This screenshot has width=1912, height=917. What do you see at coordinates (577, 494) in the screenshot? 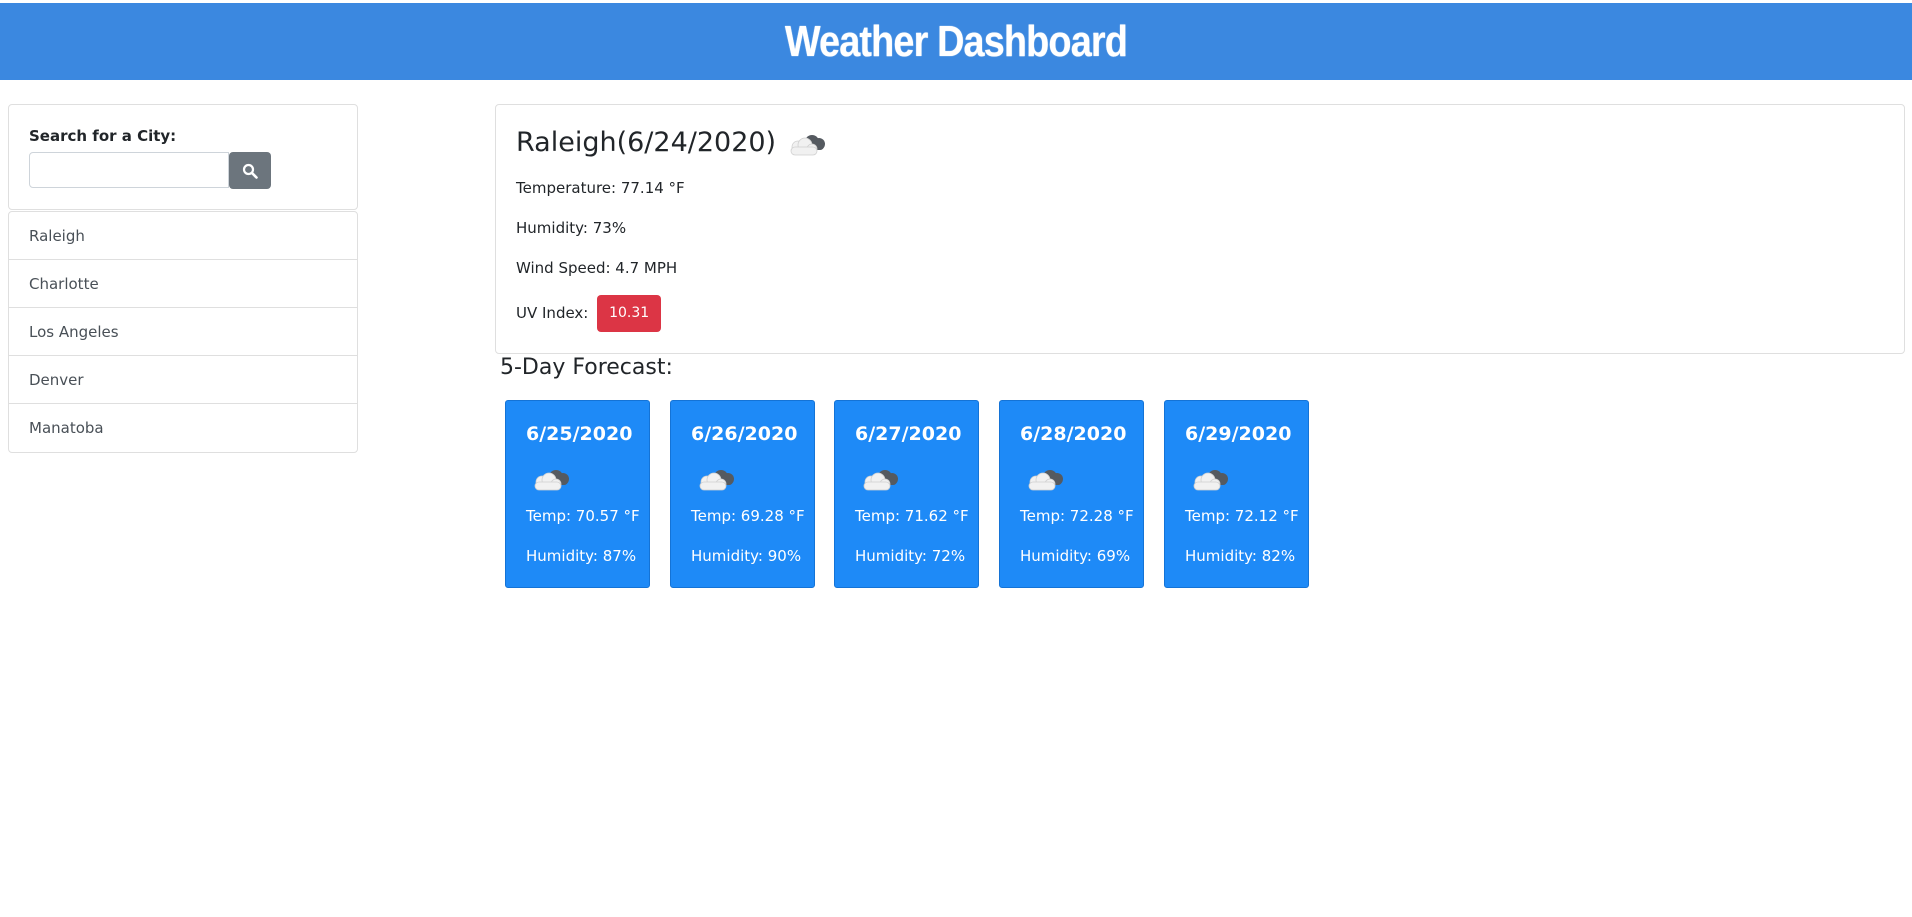
I see `forecast-card: 6/25/2020 Temp: 70.57 °F Humidity: 87%` at bounding box center [577, 494].